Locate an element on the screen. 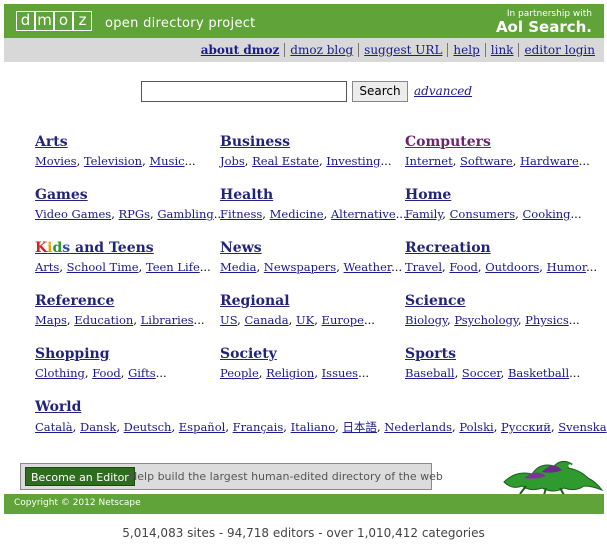 This screenshot has width=607, height=544. subcategory-link: Polski is located at coordinates (476, 427).